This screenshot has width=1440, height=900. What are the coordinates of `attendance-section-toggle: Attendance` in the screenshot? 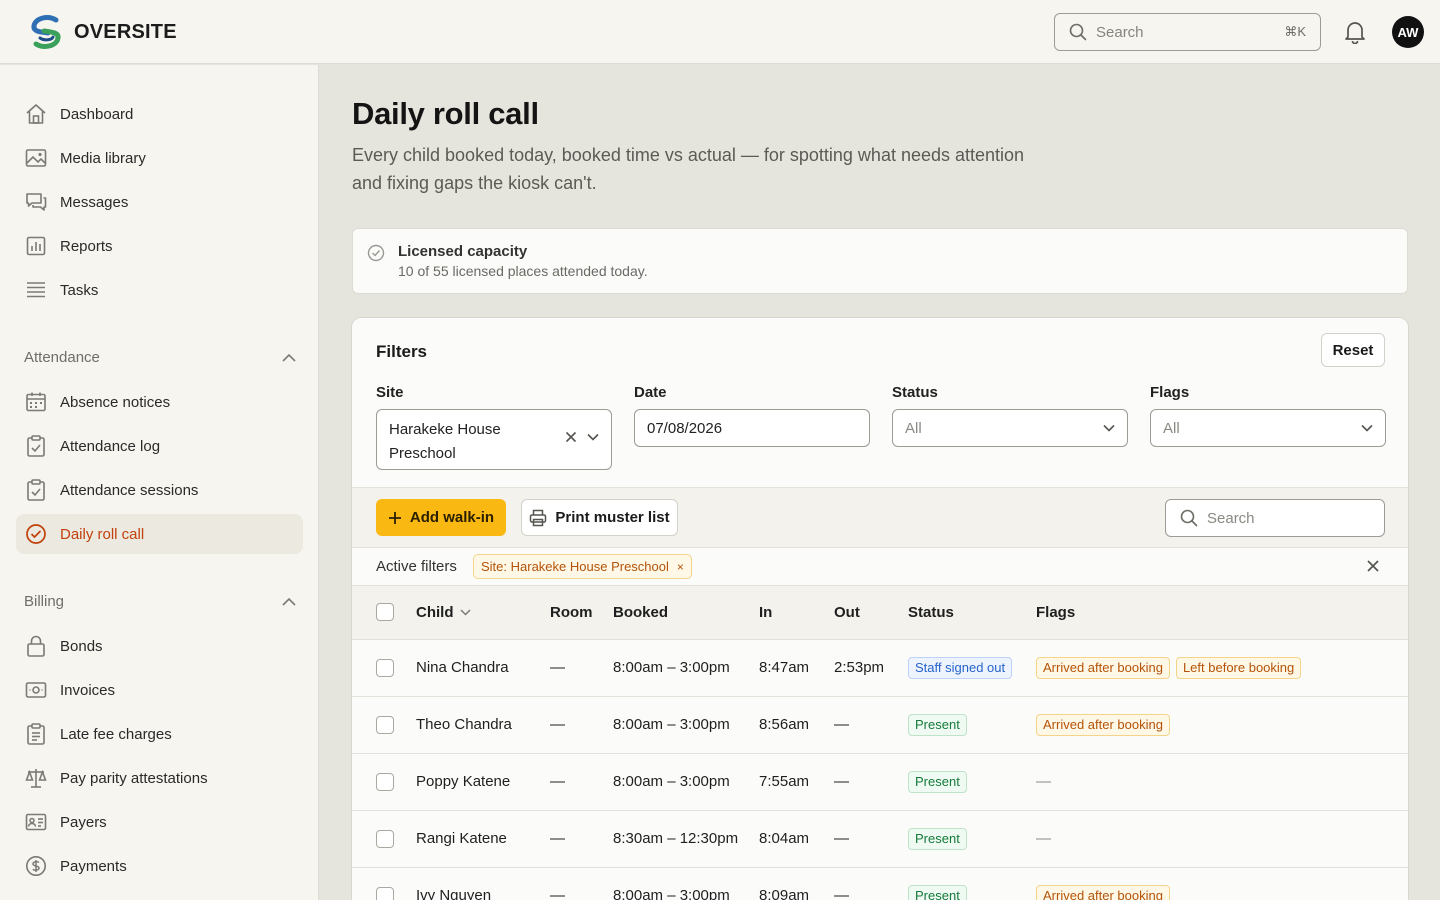 It's located at (160, 357).